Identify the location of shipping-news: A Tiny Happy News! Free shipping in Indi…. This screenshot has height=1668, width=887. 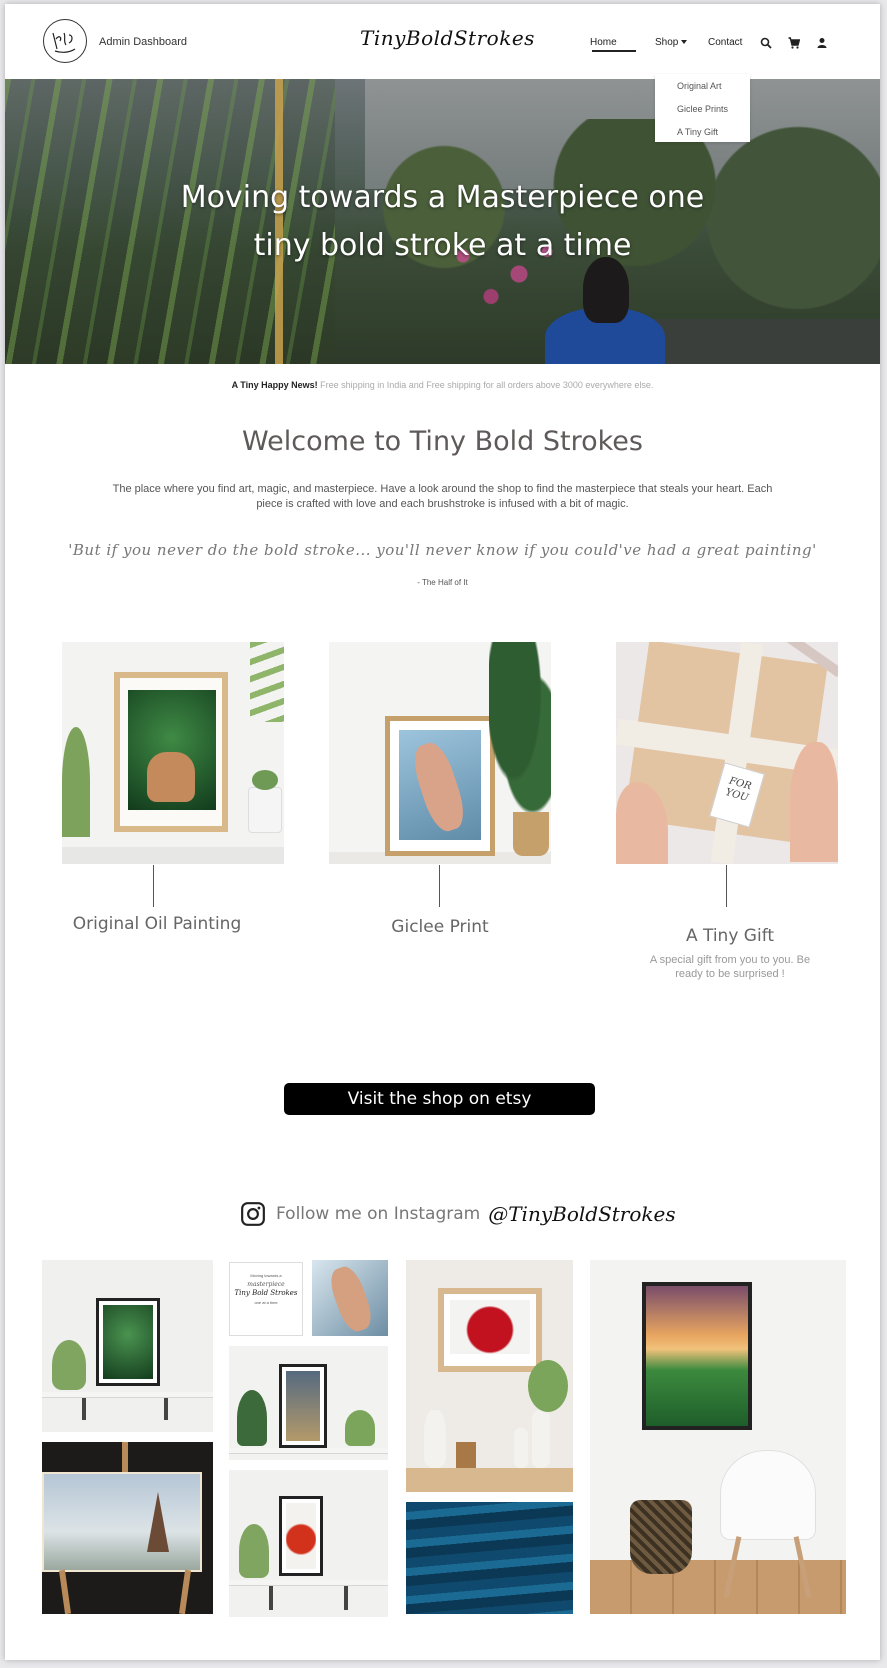
(442, 385).